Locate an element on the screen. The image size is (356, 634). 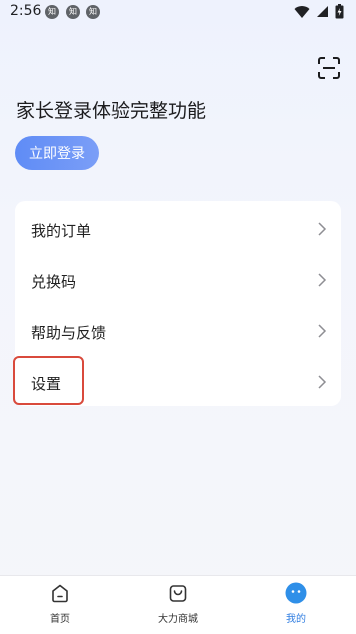
bottom-tab-bar: 首页 大力商城 我的 is located at coordinates (178, 604).